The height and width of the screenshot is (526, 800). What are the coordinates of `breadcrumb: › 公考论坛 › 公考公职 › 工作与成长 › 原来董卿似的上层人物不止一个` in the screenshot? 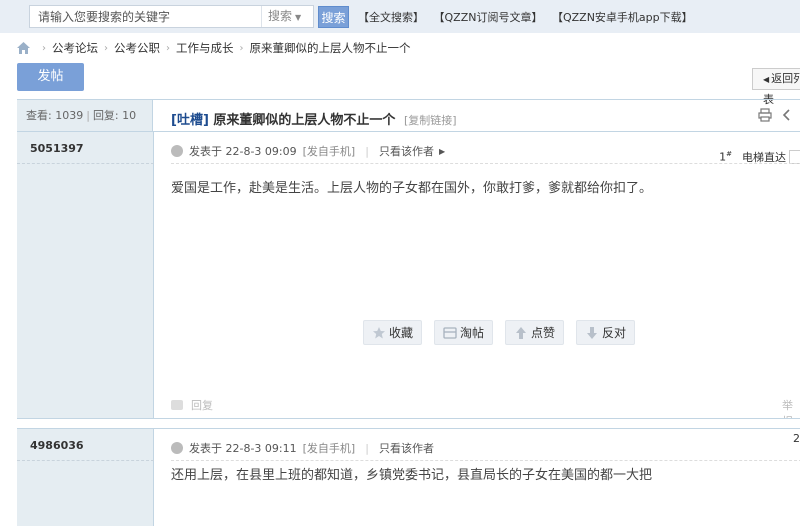 It's located at (214, 48).